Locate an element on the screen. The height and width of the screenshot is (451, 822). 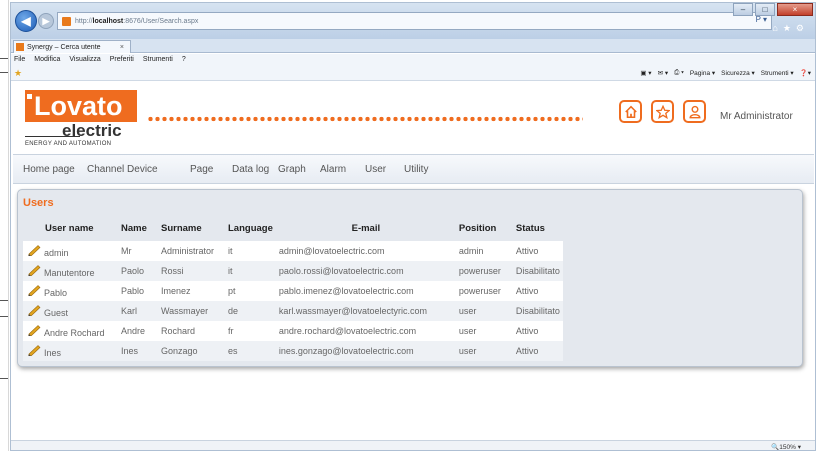
nav-alarm: Alarm is located at coordinates (333, 169).